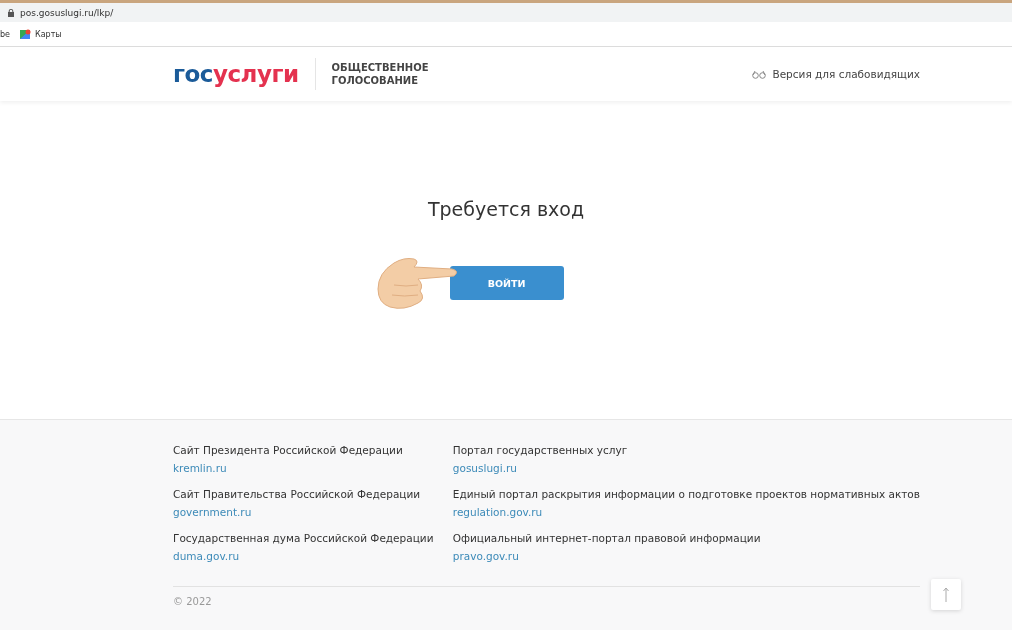  Describe the element at coordinates (67, 12) in the screenshot. I see `url-text: pos.gosuslugi.ru/lkp/` at that location.